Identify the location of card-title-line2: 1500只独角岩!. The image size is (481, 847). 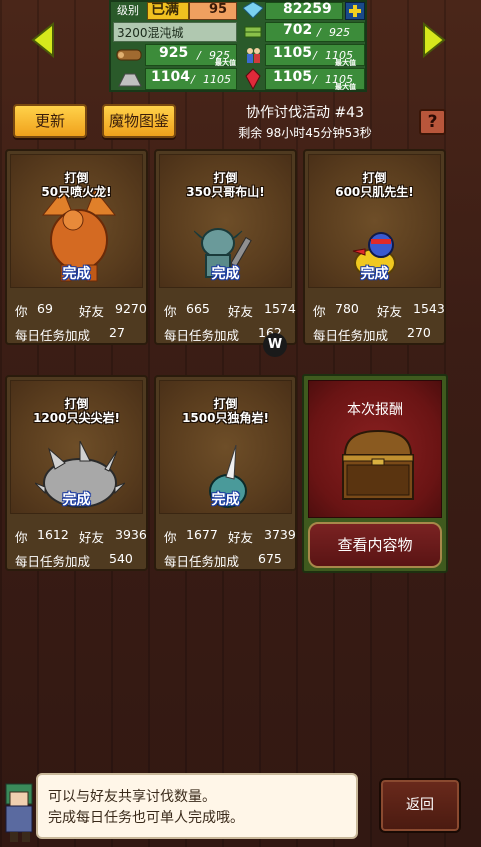
(225, 418).